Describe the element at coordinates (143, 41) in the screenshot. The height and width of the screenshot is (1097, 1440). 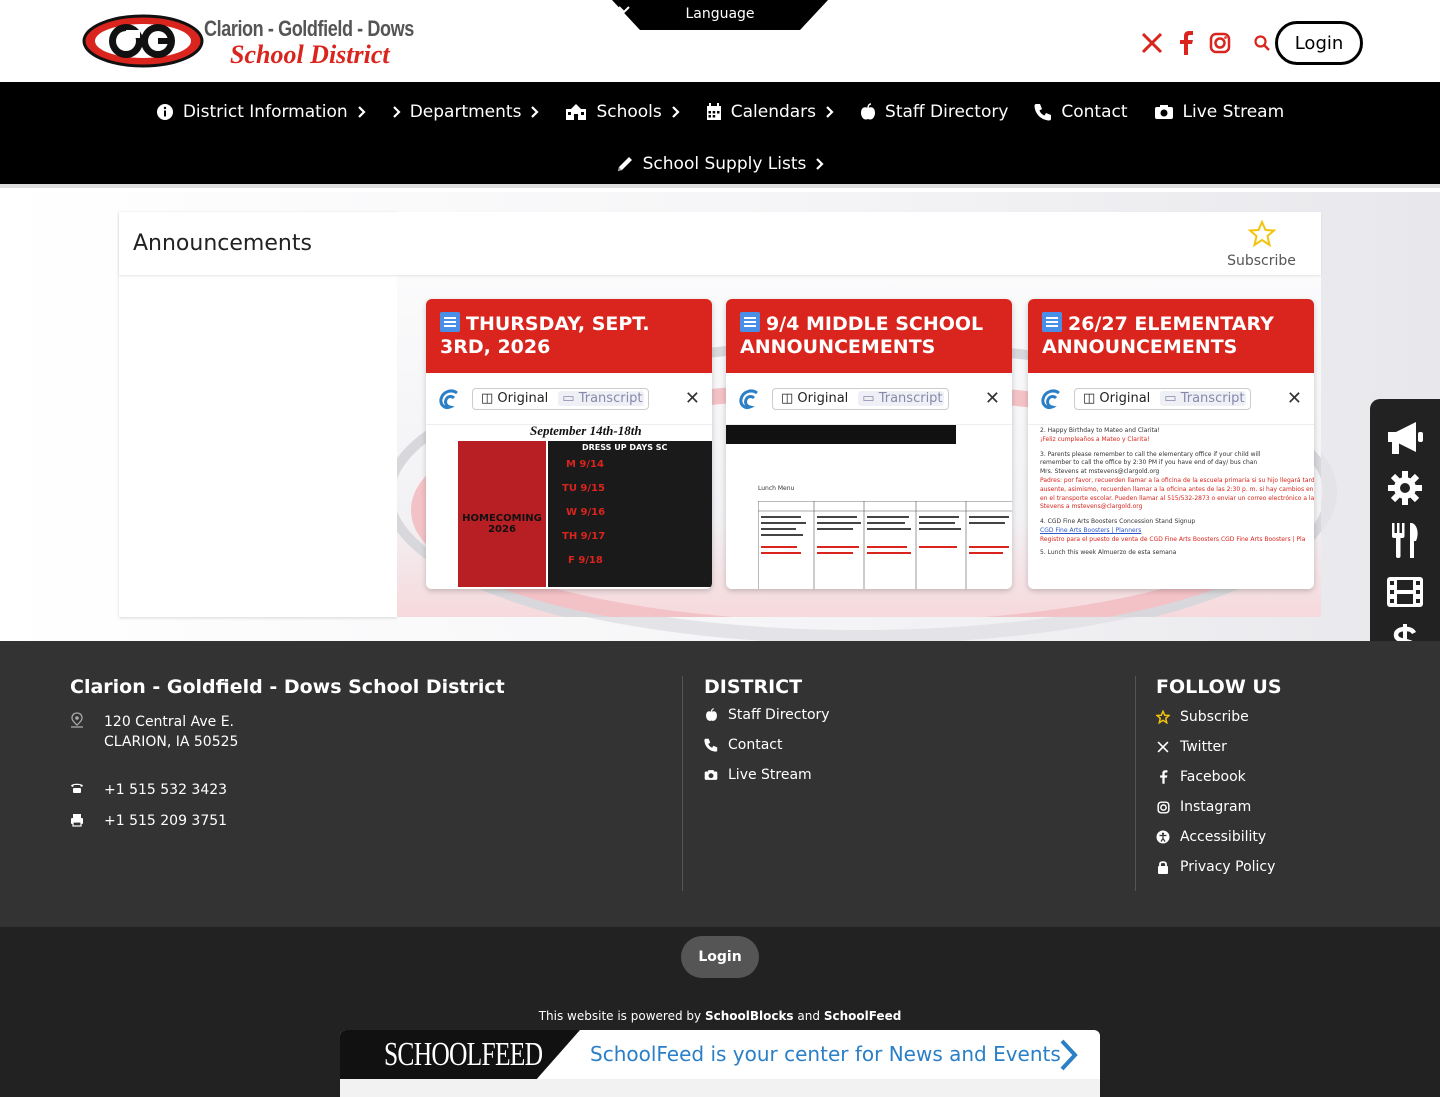
I see `cgd-logo-mark` at that location.